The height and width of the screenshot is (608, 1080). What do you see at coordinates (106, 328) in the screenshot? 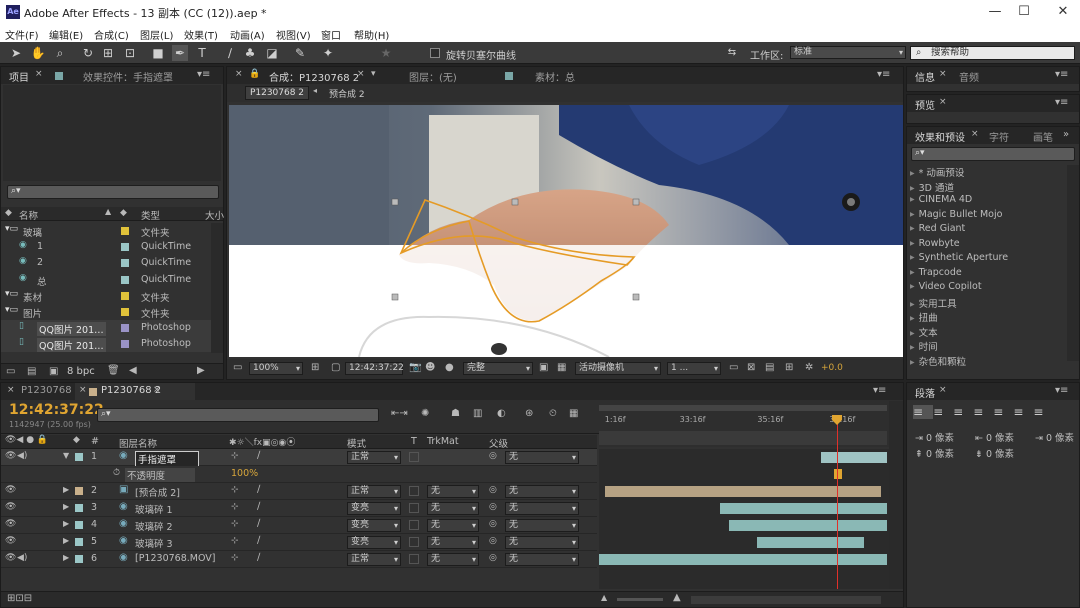
I see `project-item: ▯ QQ图片 201… Photoshop` at bounding box center [106, 328].